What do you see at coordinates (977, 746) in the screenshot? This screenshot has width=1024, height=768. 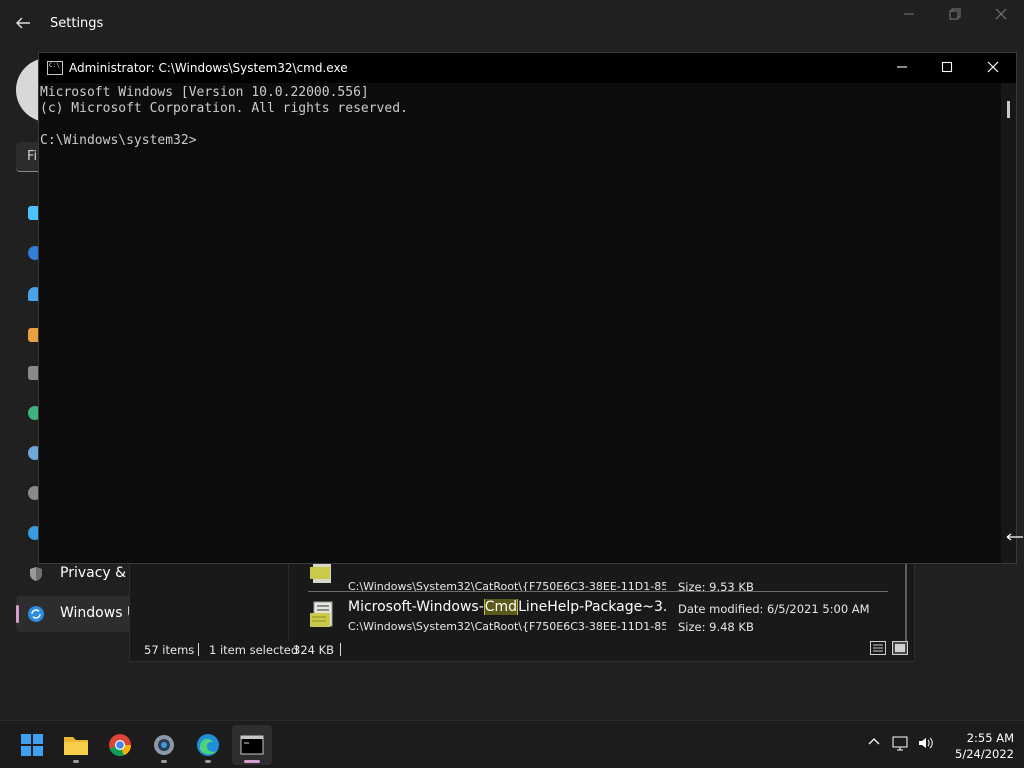 I see `clock: 2:55 AM 5/24/2022` at bounding box center [977, 746].